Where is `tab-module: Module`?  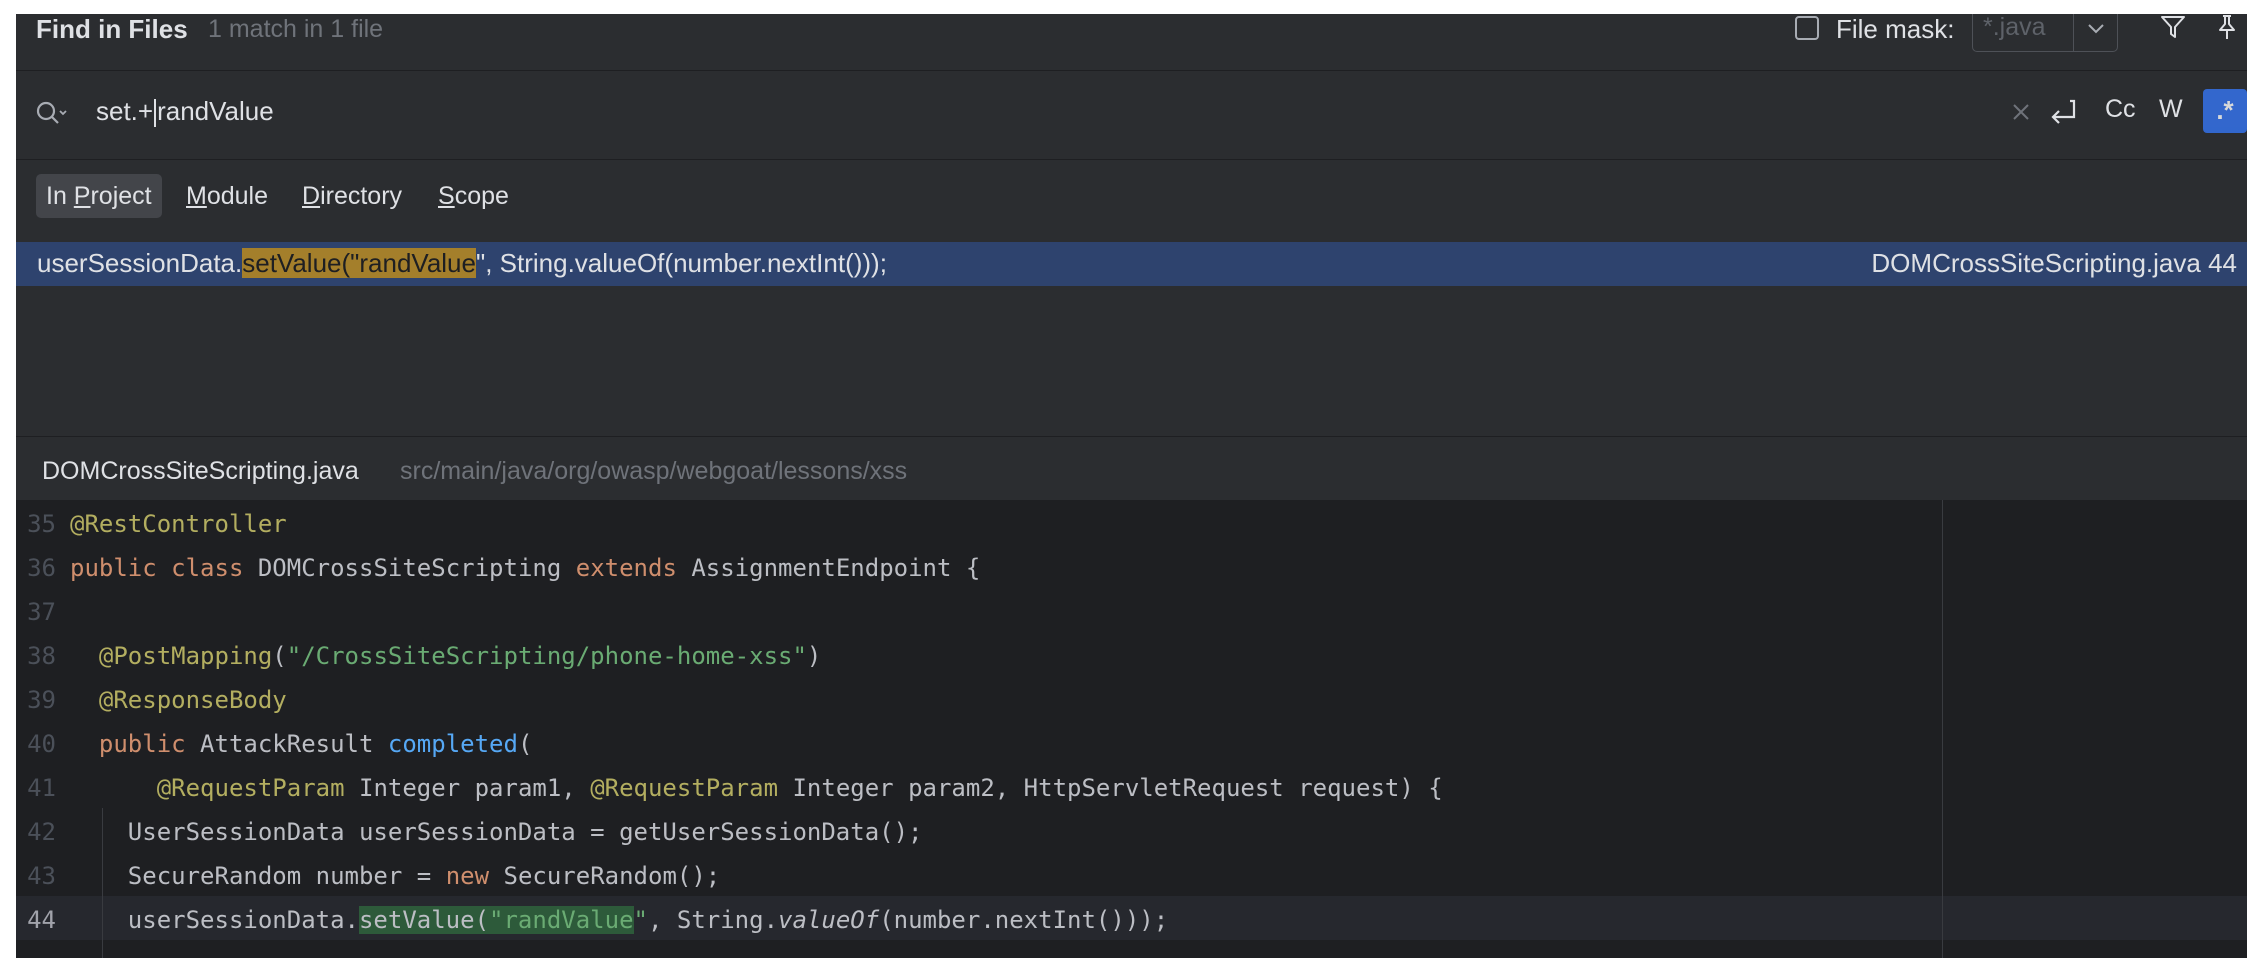
tab-module: Module is located at coordinates (227, 196).